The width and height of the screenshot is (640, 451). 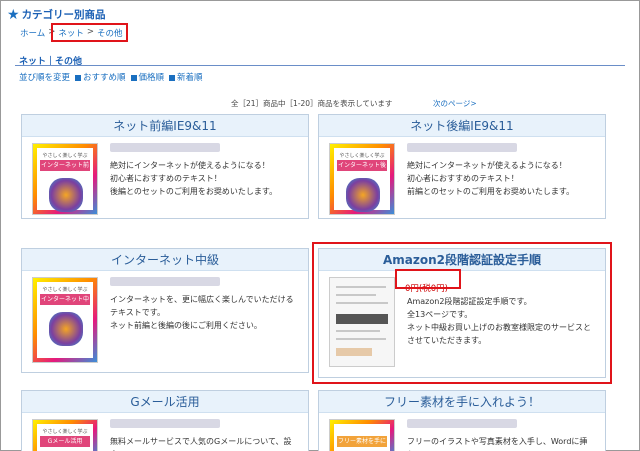 I want to click on result-count: 全［21］商品中［1-20］商品を表示しています, so click(x=312, y=103).